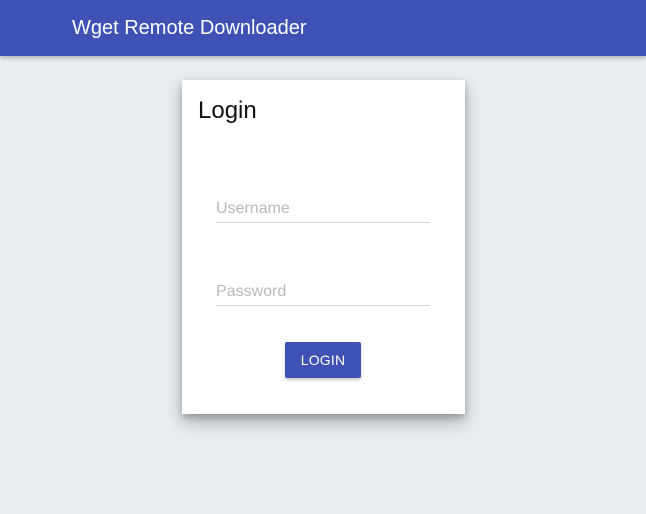 This screenshot has width=646, height=514. I want to click on username-field, so click(323, 208).